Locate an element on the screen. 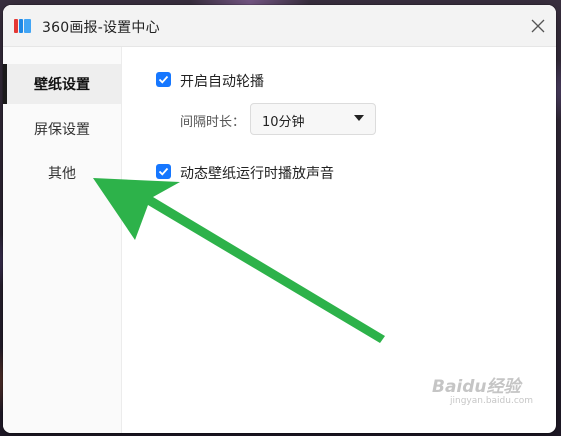  dynamic-sound-label: 动态壁纸运行时播放声音 is located at coordinates (257, 173).